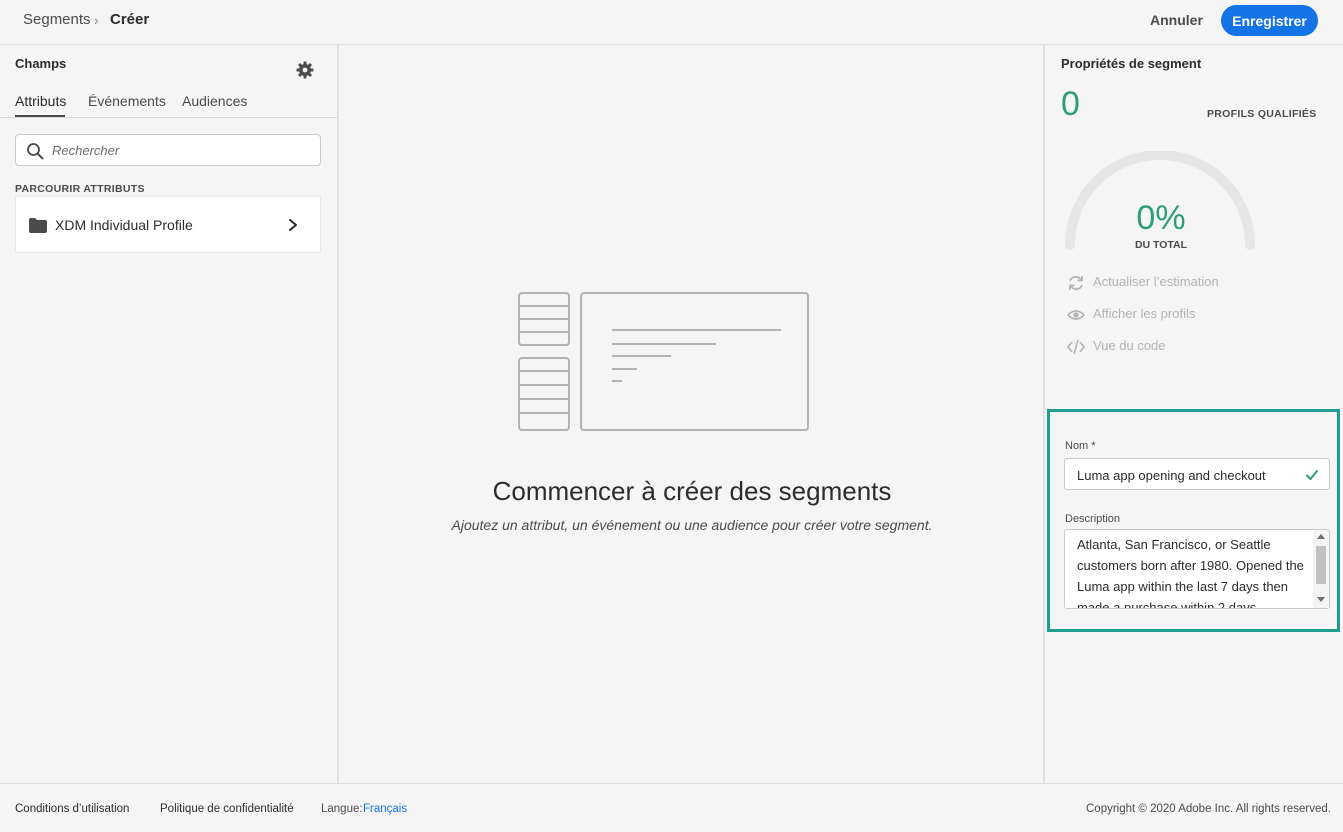  I want to click on fields-panel-title: Champs, so click(41, 63).